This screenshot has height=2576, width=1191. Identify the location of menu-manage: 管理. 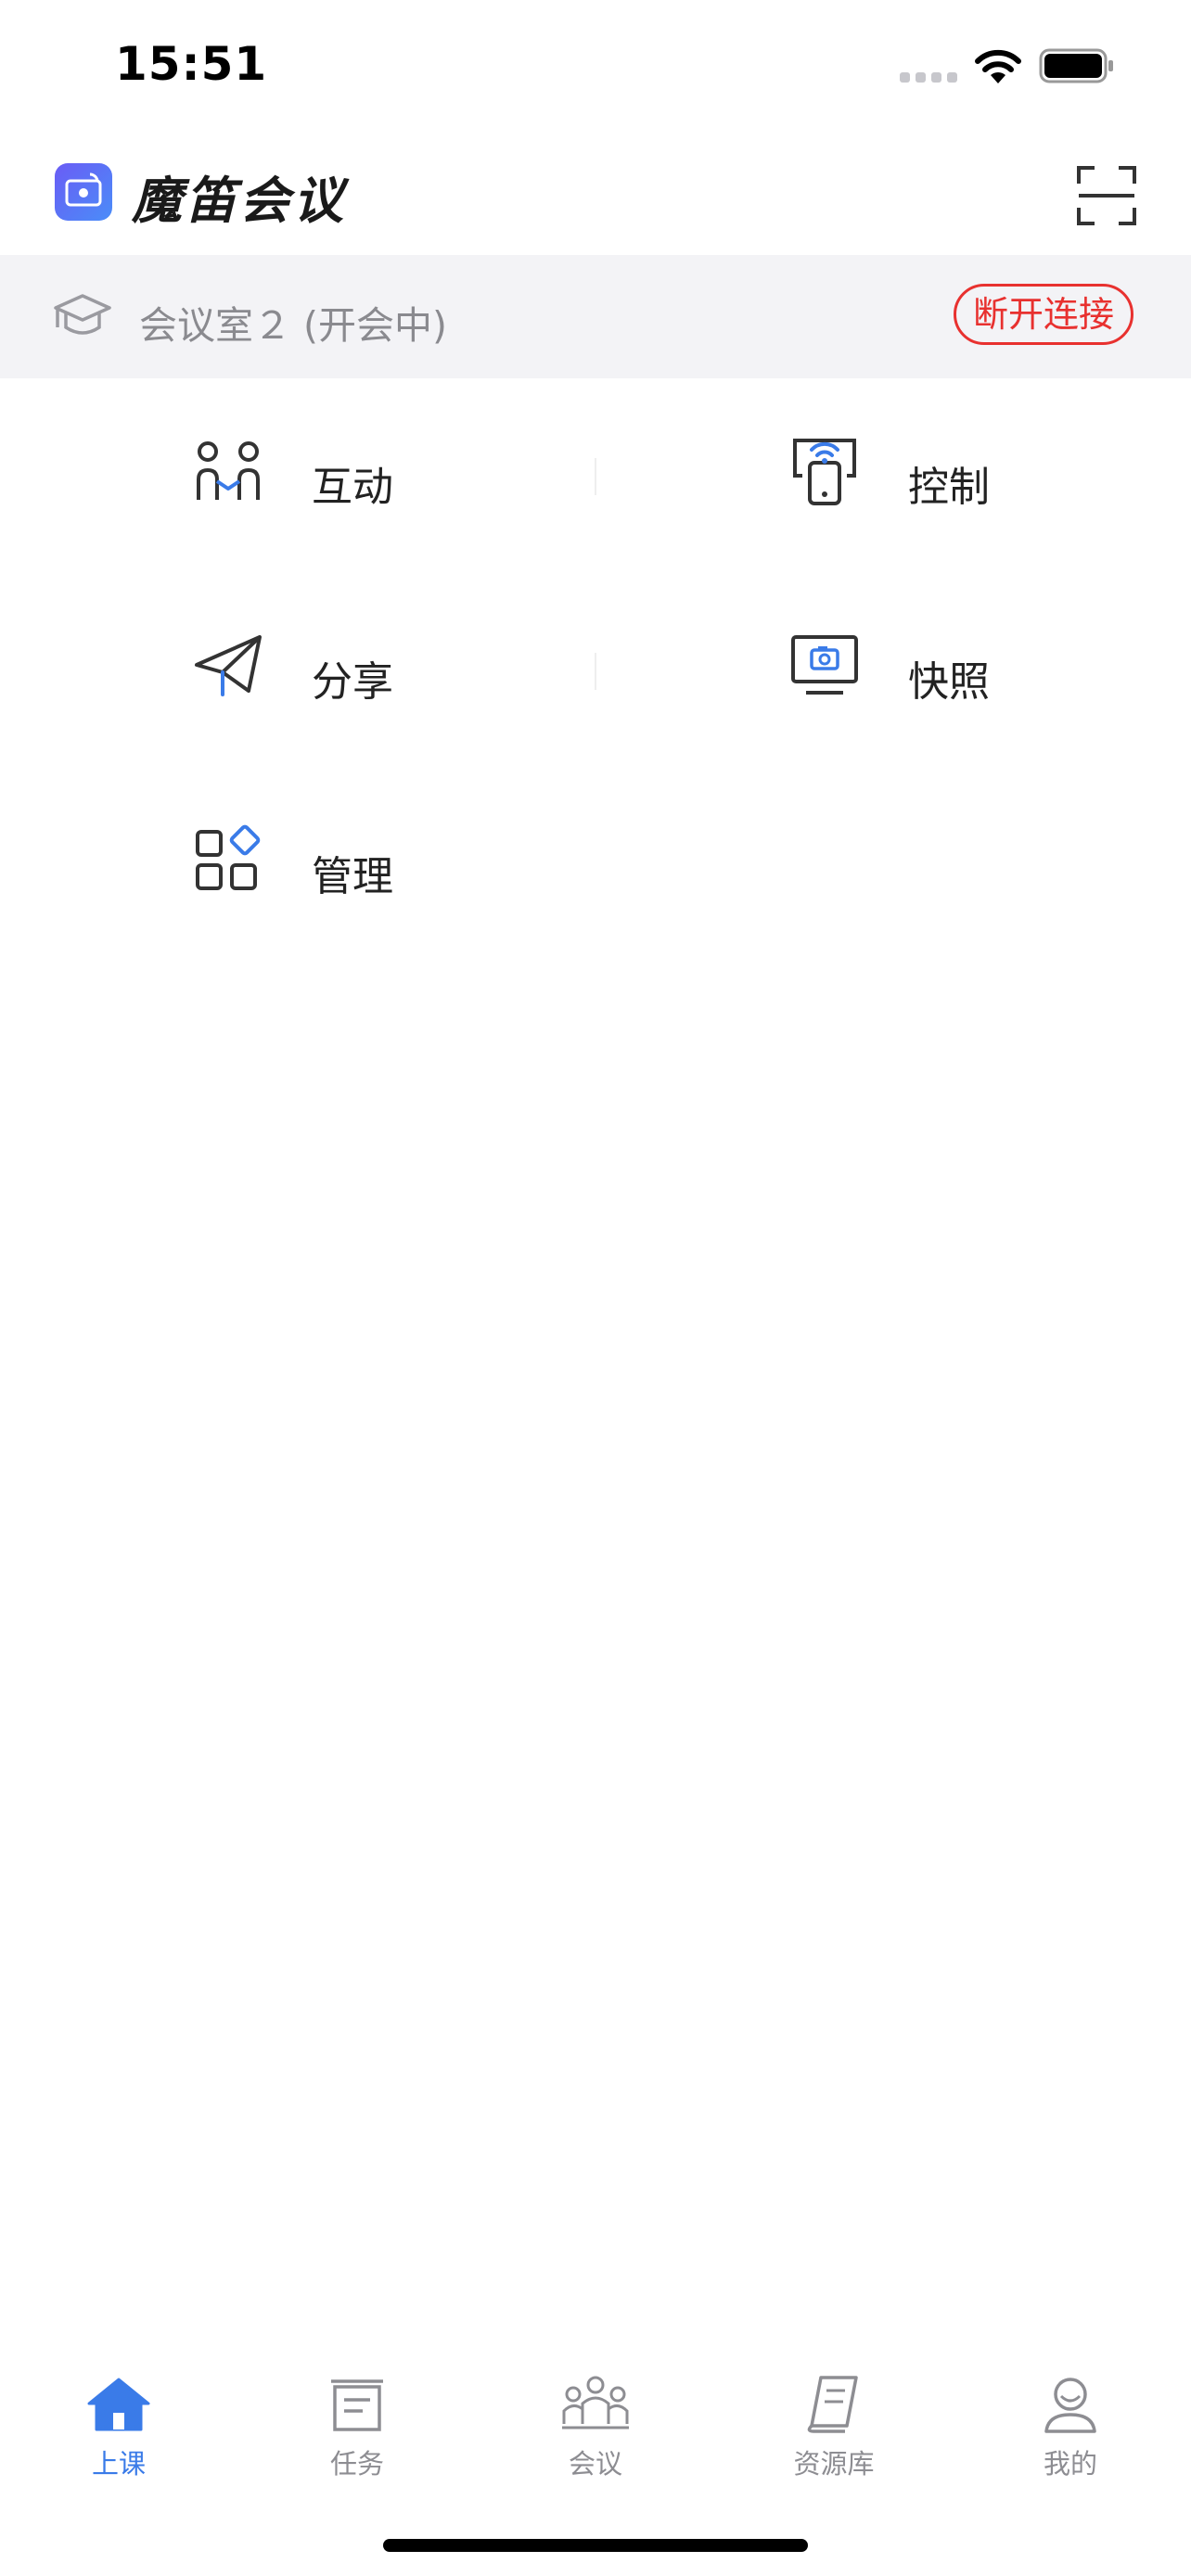
(332, 866).